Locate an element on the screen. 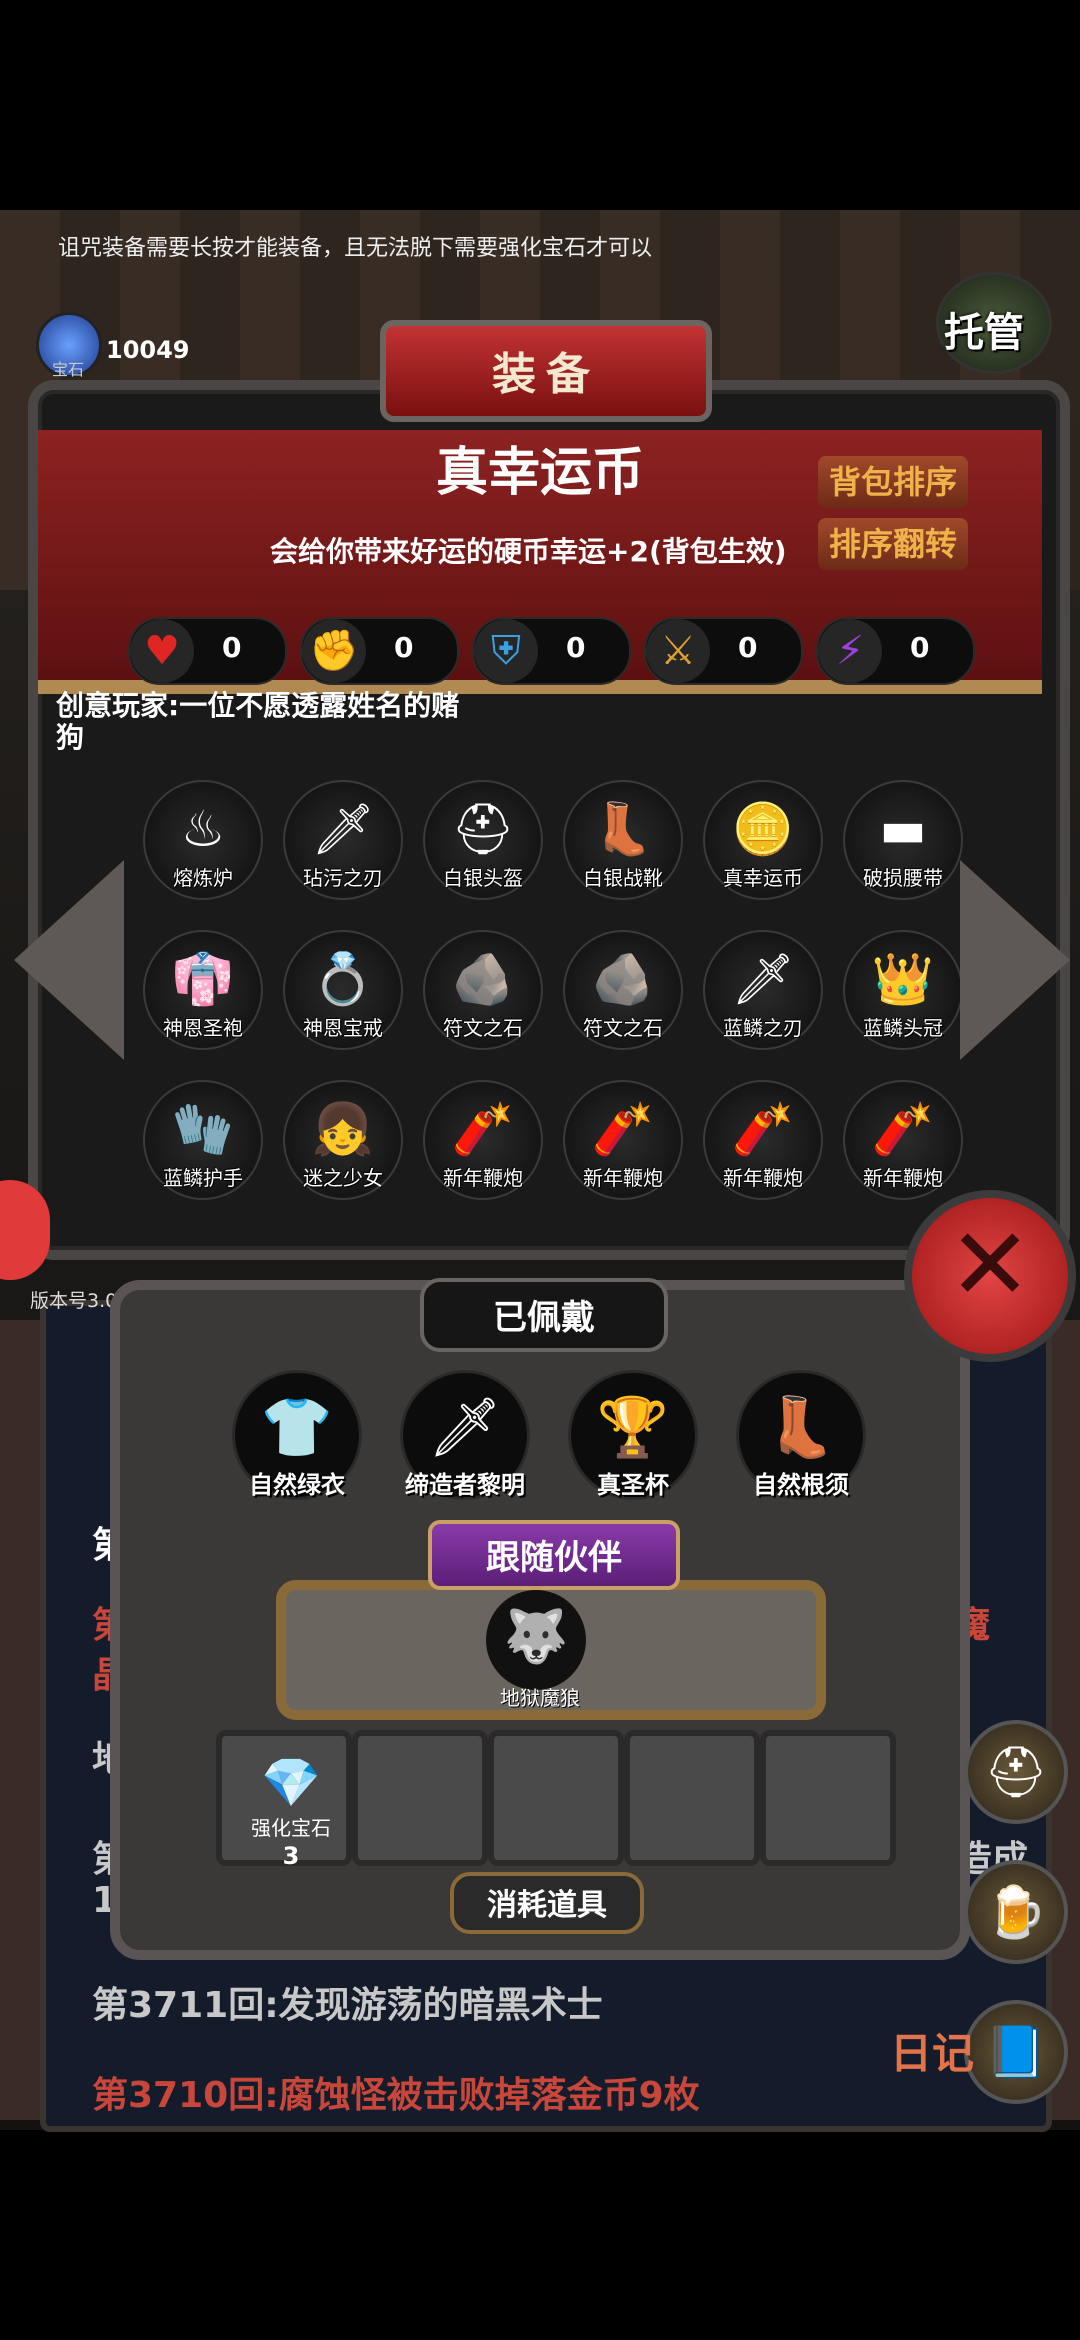 The image size is (1080, 2340). worn-item-icon: 🗡 is located at coordinates (465, 1427).